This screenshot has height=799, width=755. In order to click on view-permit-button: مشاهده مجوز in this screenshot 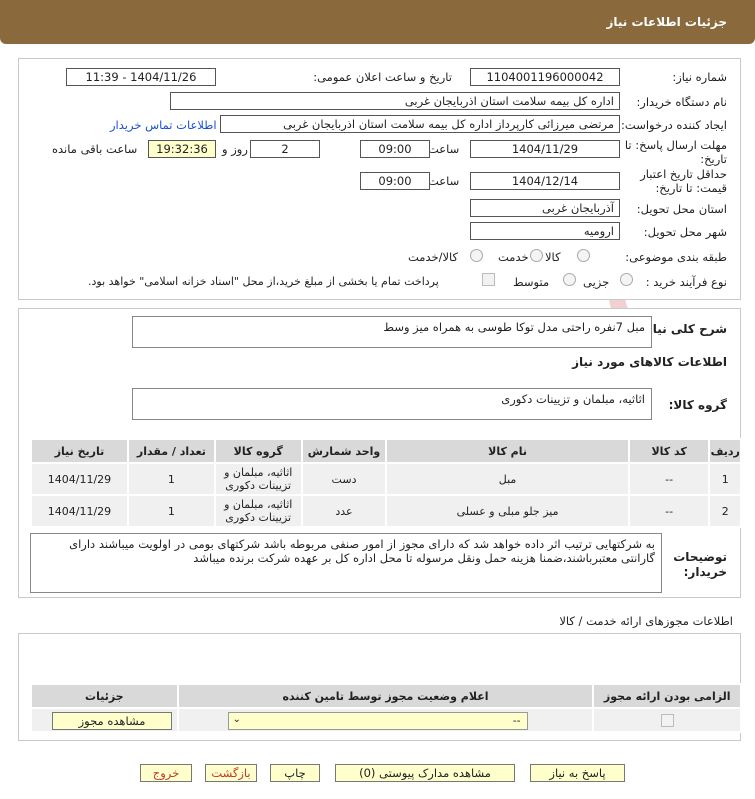, I will do `click(112, 721)`.